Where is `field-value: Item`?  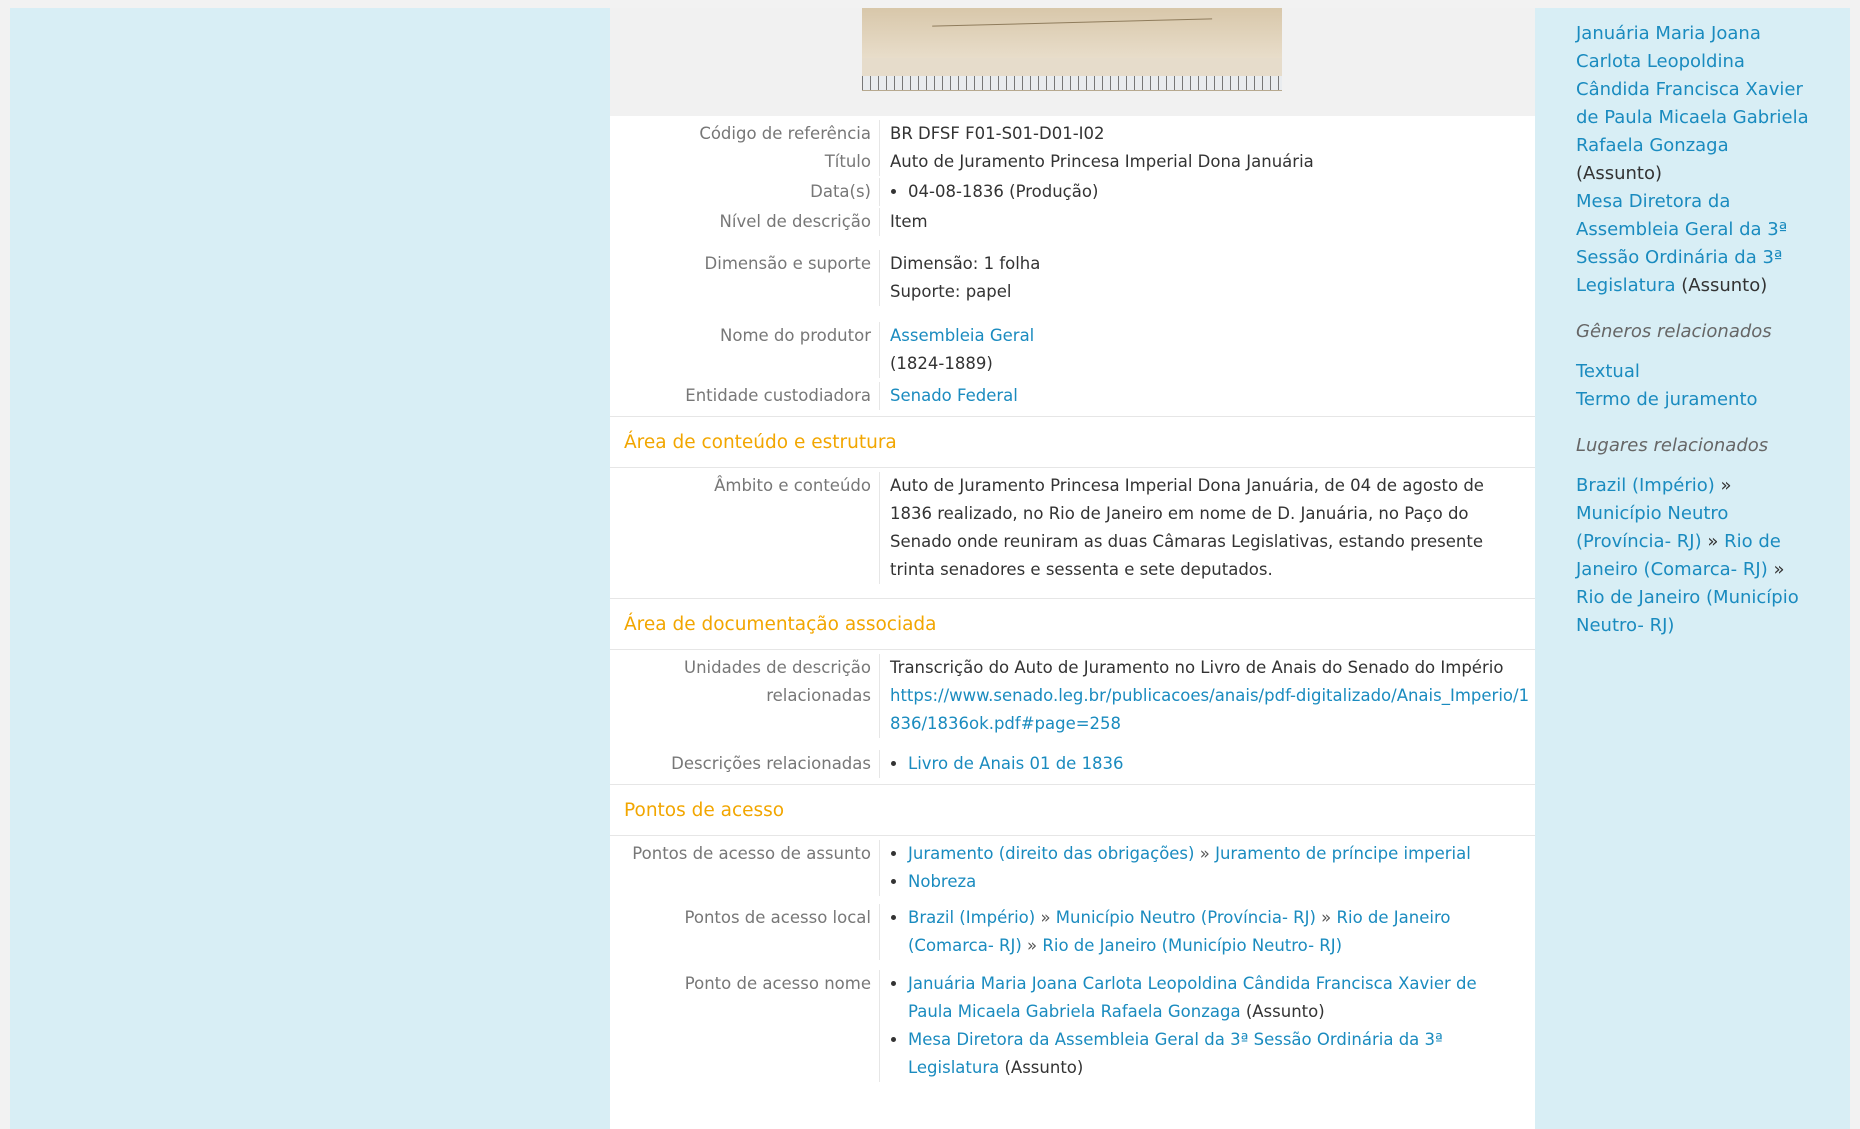 field-value: Item is located at coordinates (909, 221).